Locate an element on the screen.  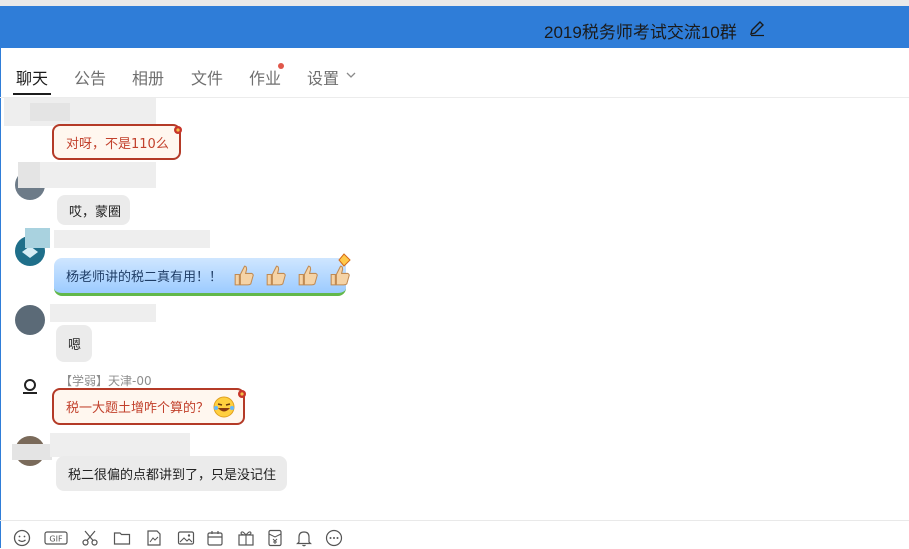
bell-icon is located at coordinates (304, 538).